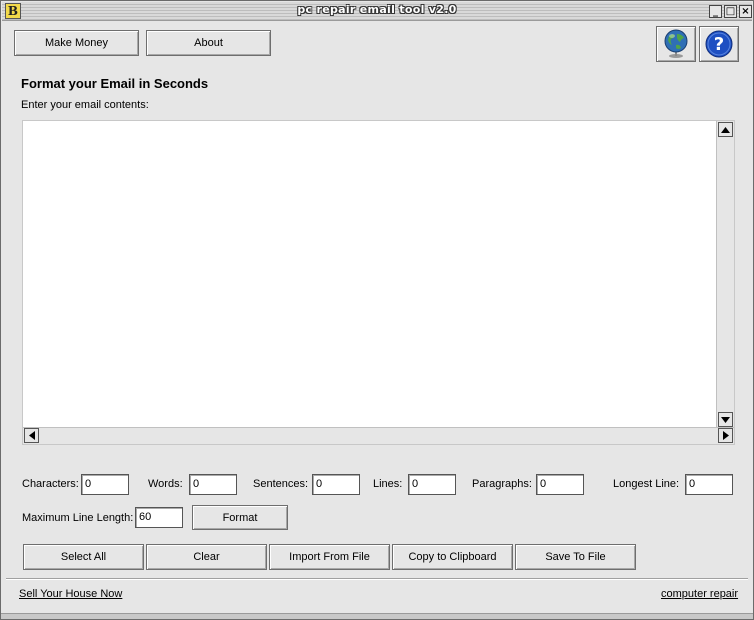 The height and width of the screenshot is (620, 754). Describe the element at coordinates (378, 435) in the screenshot. I see `horizontal-scrollbar` at that location.